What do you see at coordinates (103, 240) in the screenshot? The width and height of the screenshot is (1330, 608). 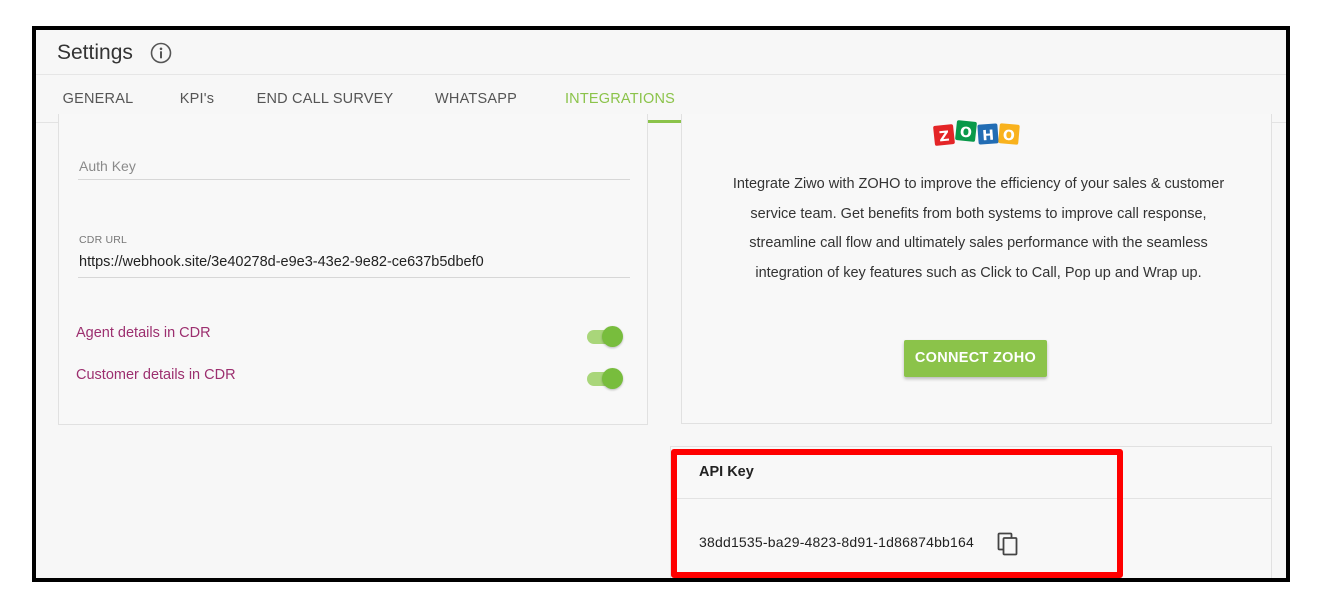 I see `cdr-url-label: CDR URL` at bounding box center [103, 240].